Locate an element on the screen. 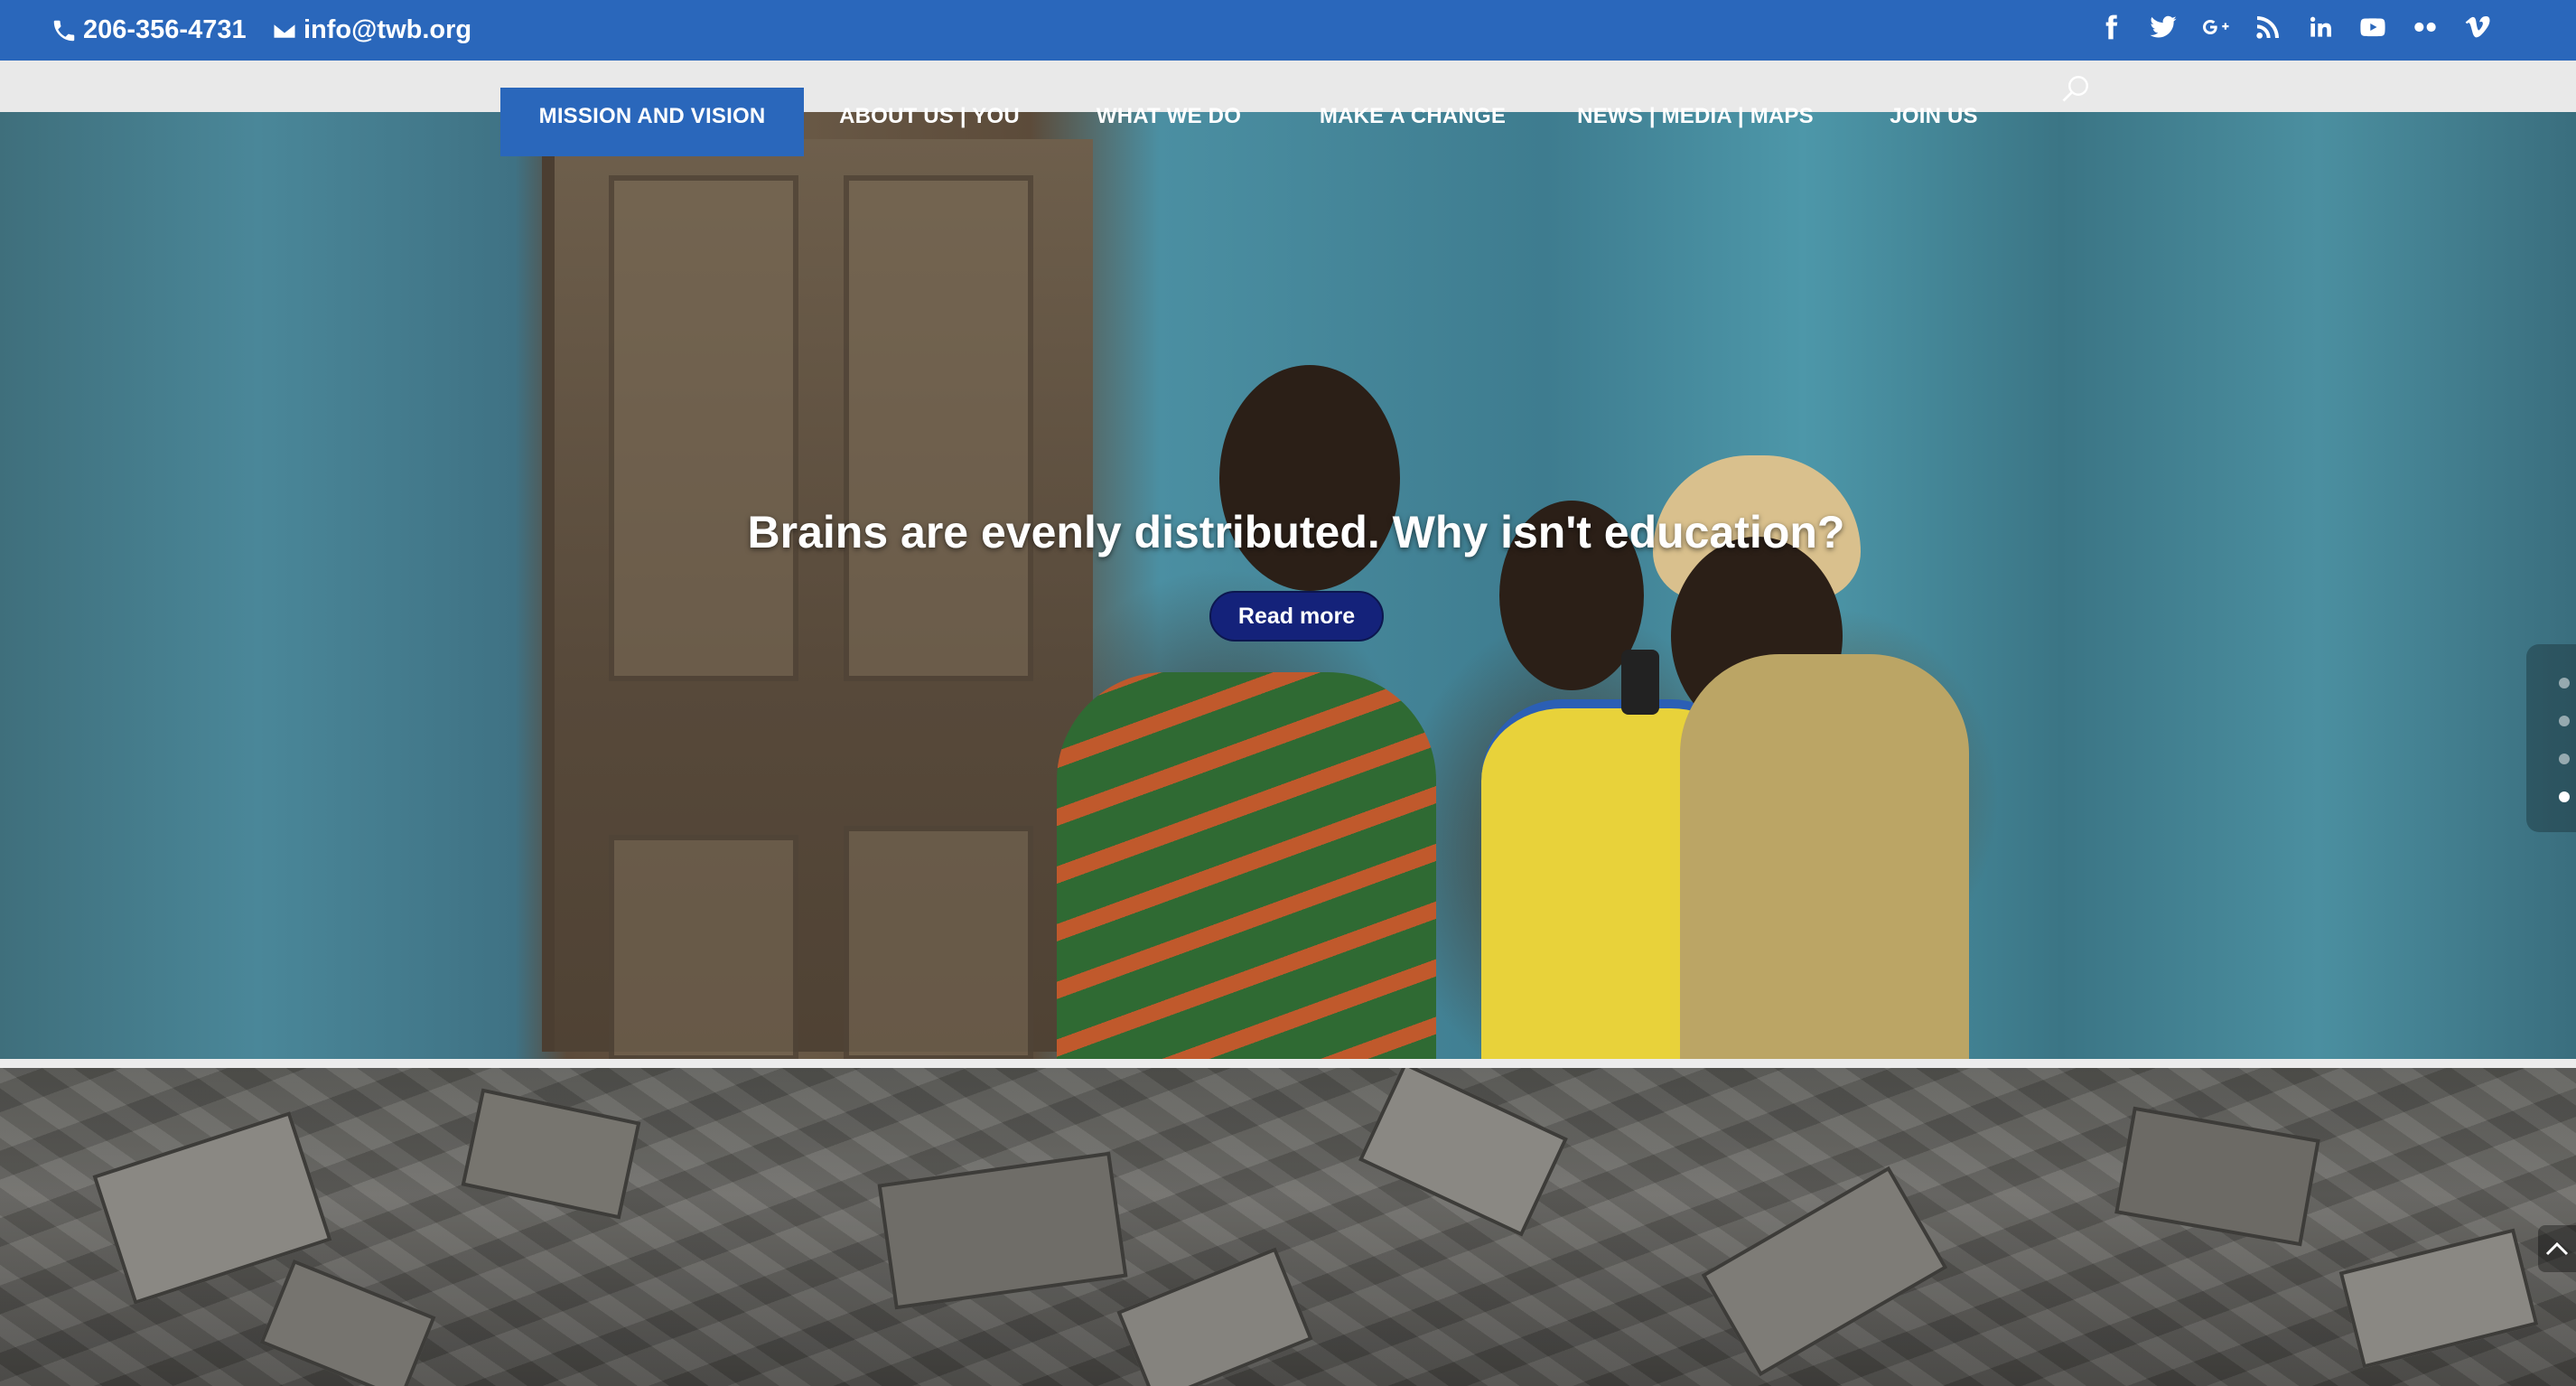 The image size is (2576, 1386). social-links is located at coordinates (2294, 27).